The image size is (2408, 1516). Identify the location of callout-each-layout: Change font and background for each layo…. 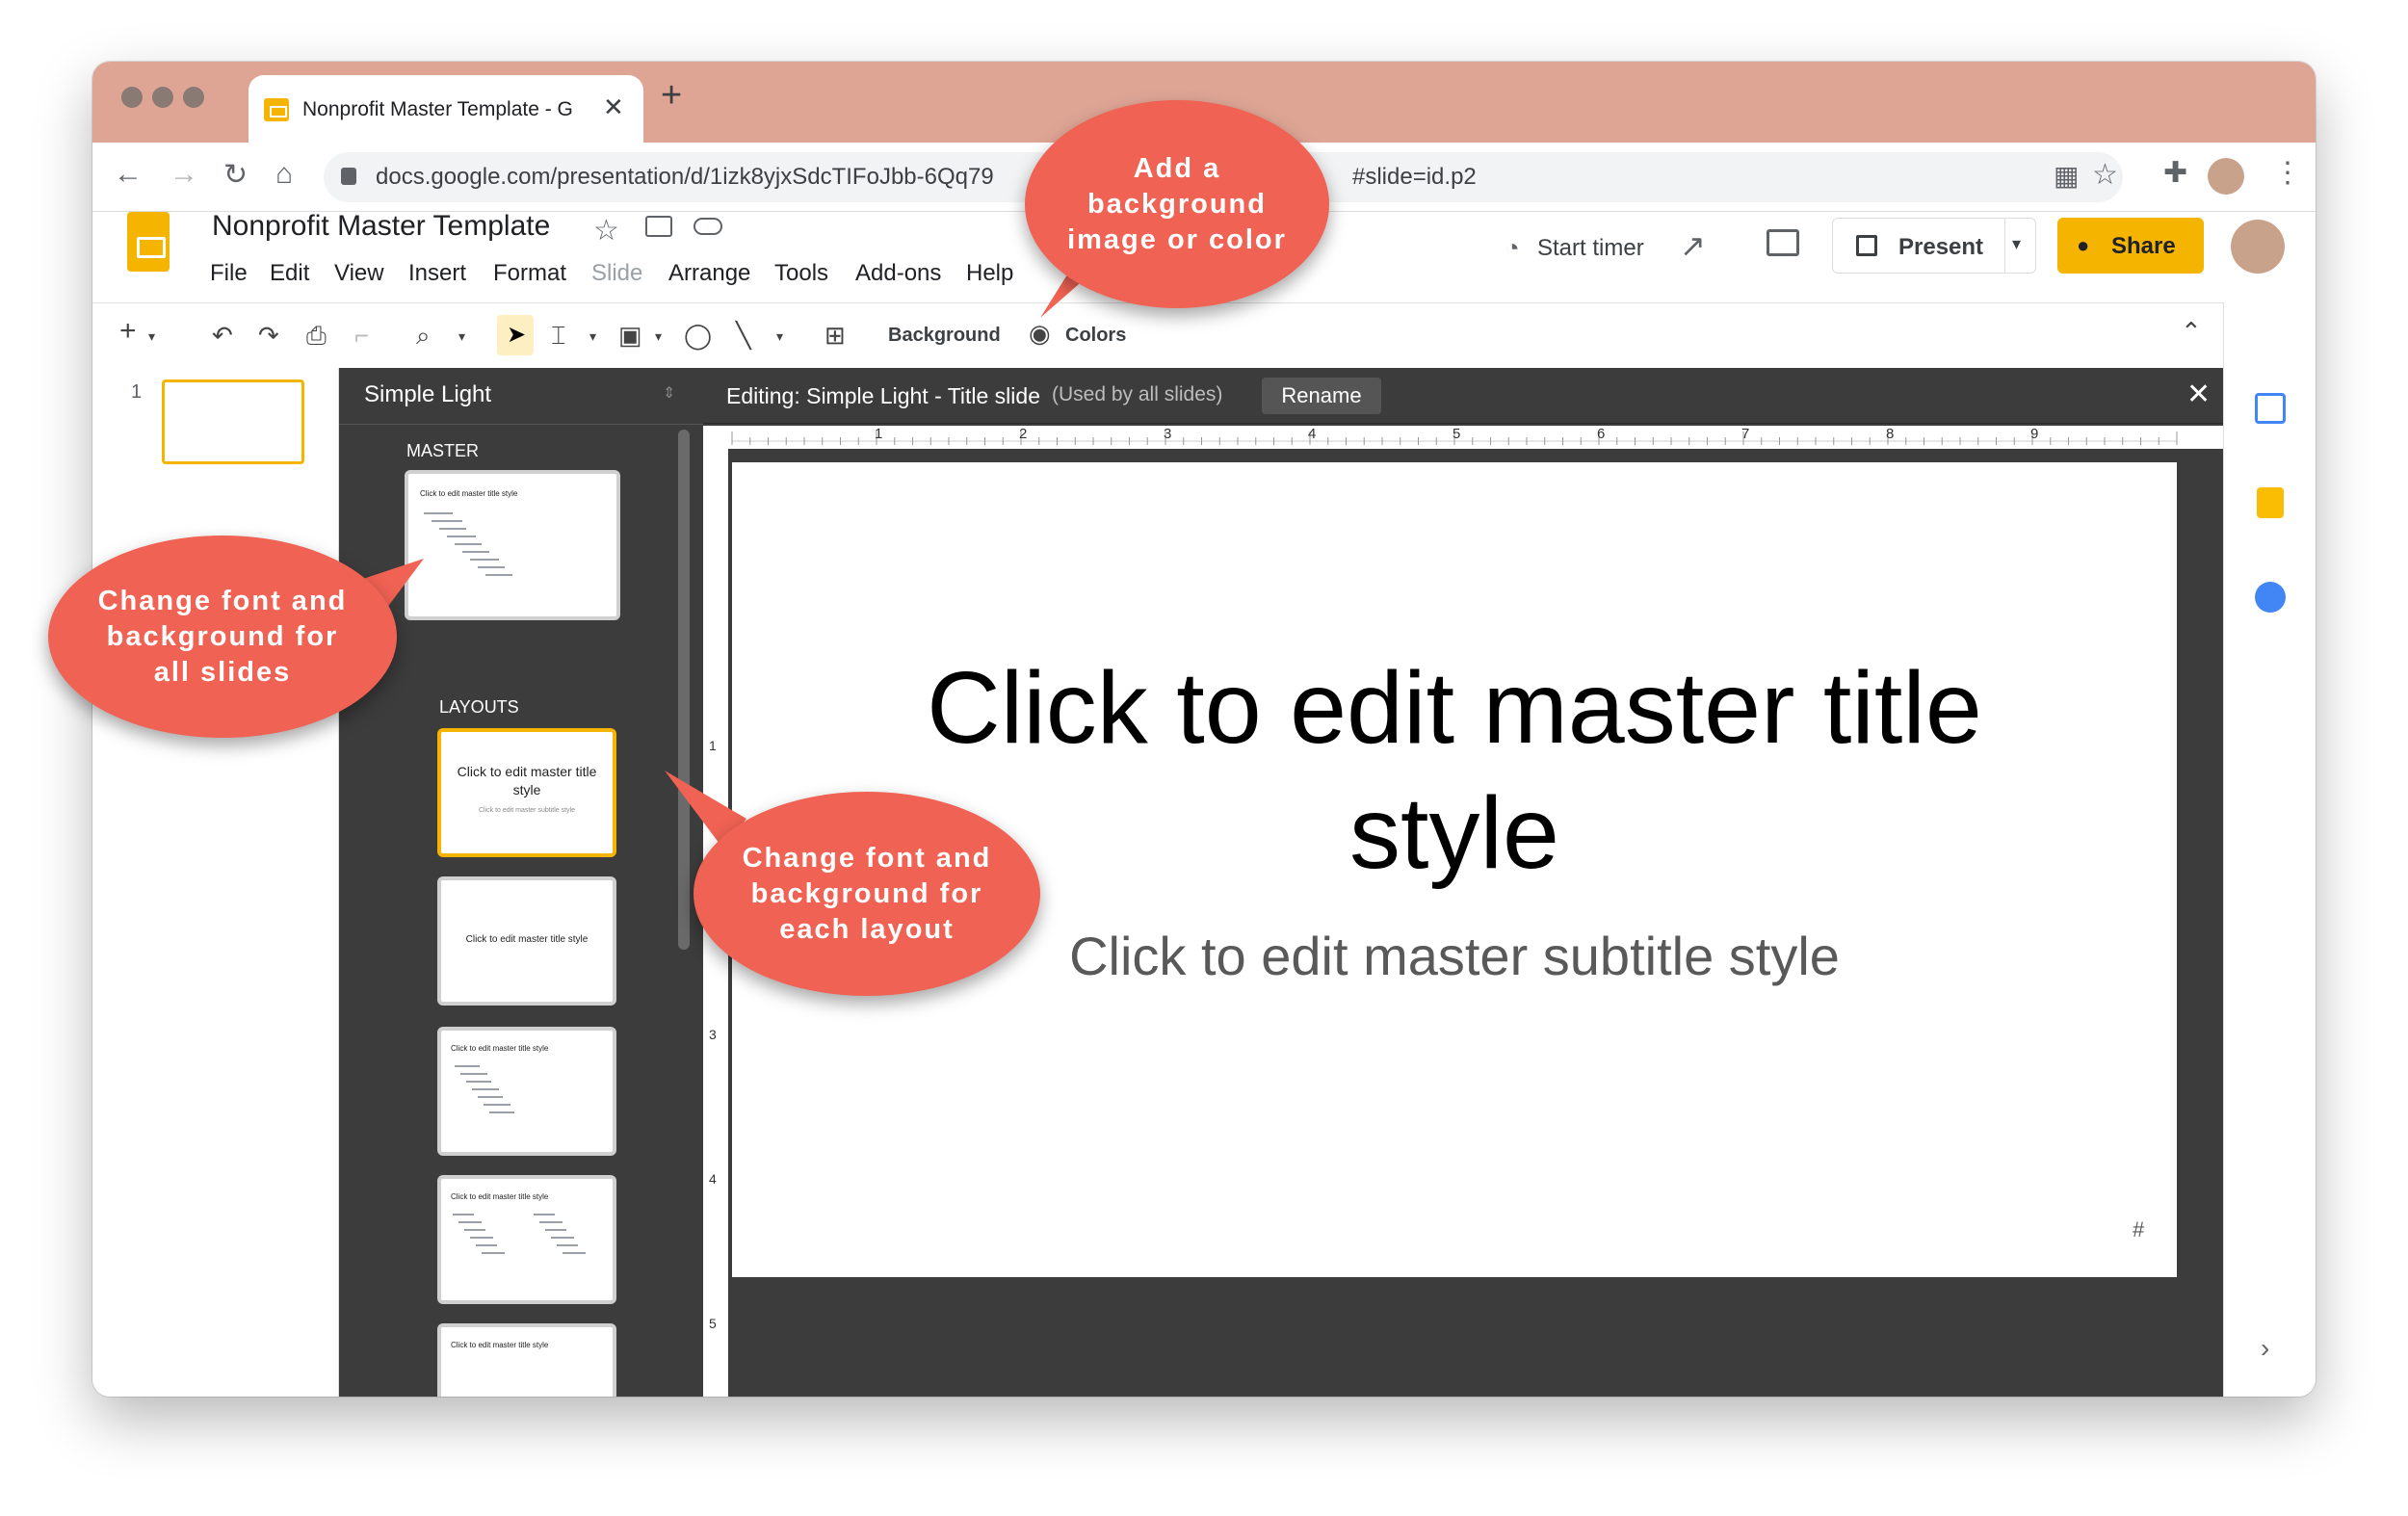
(867, 894).